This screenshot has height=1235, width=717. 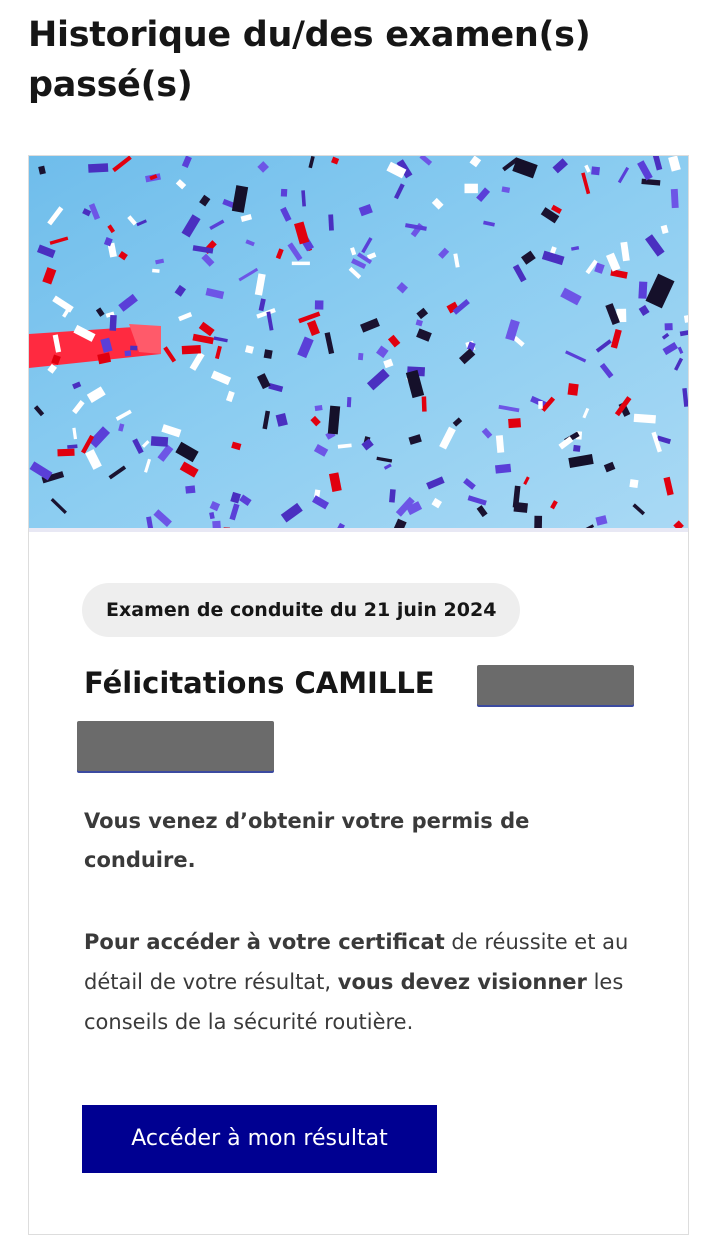 I want to click on redacted-surname-continuation, so click(x=175, y=746).